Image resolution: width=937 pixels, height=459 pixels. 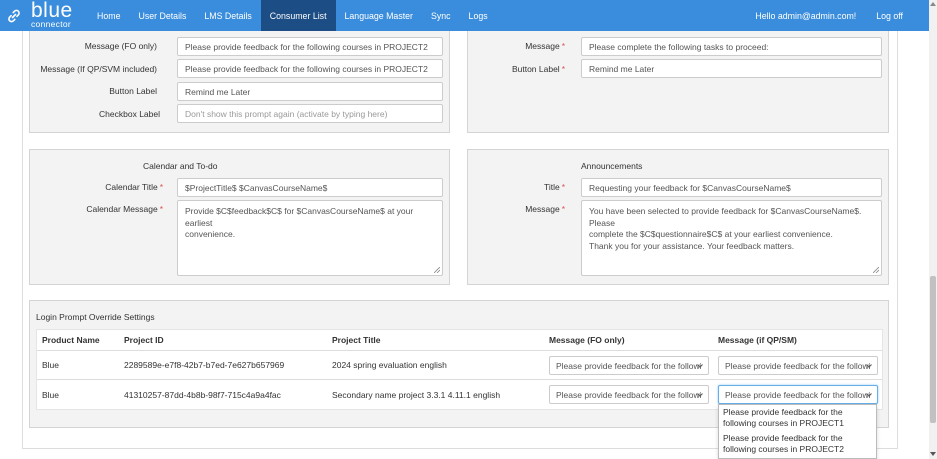 I want to click on col-message-qp: Message (if QP/SM), so click(x=757, y=340).